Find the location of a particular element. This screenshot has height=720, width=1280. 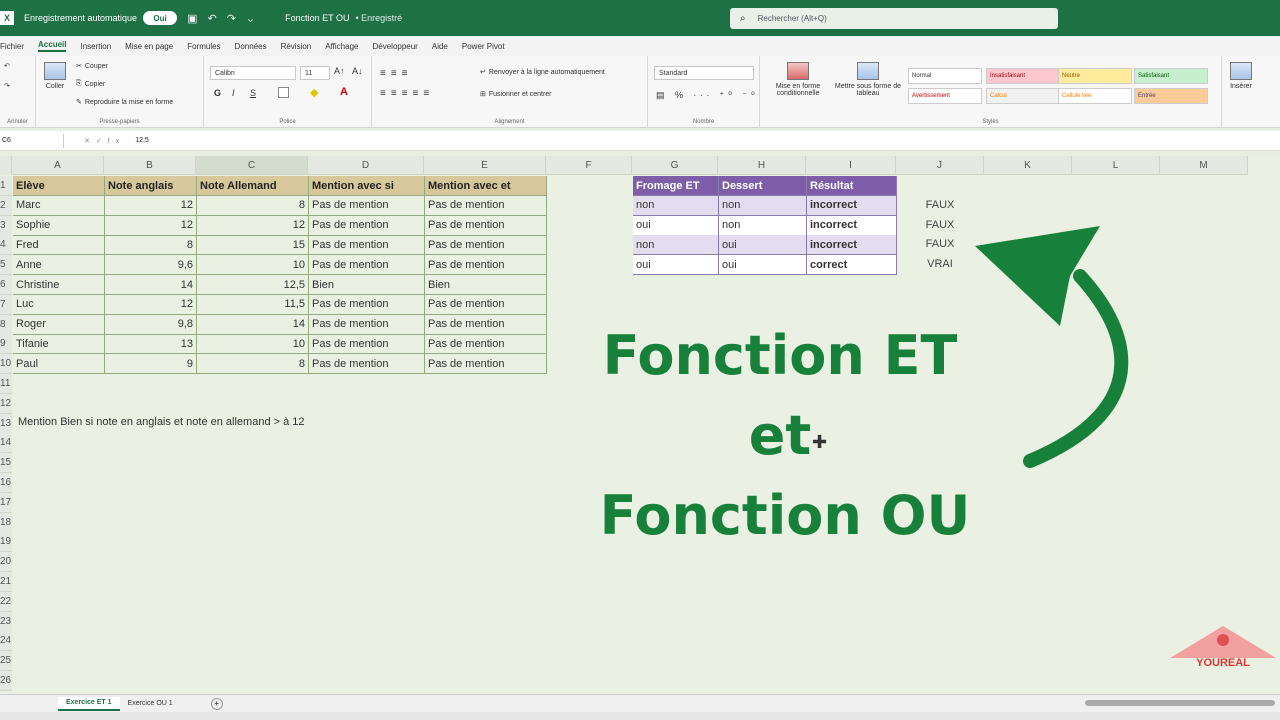

table-header-cell: Mention avec si is located at coordinates (367, 186).